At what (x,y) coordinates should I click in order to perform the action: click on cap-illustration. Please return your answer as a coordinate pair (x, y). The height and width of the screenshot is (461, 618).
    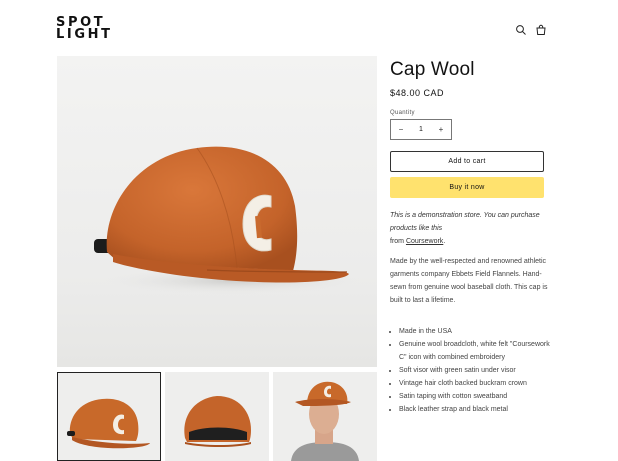
    Looking at the image, I should click on (230, 220).